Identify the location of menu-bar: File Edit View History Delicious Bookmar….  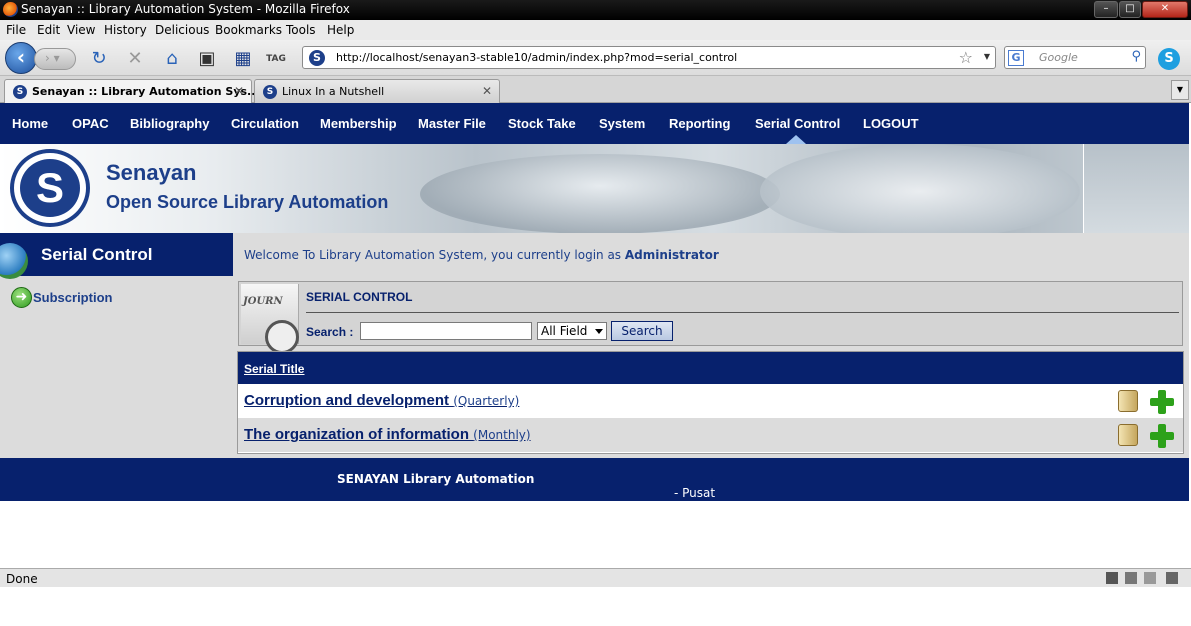
(595, 30).